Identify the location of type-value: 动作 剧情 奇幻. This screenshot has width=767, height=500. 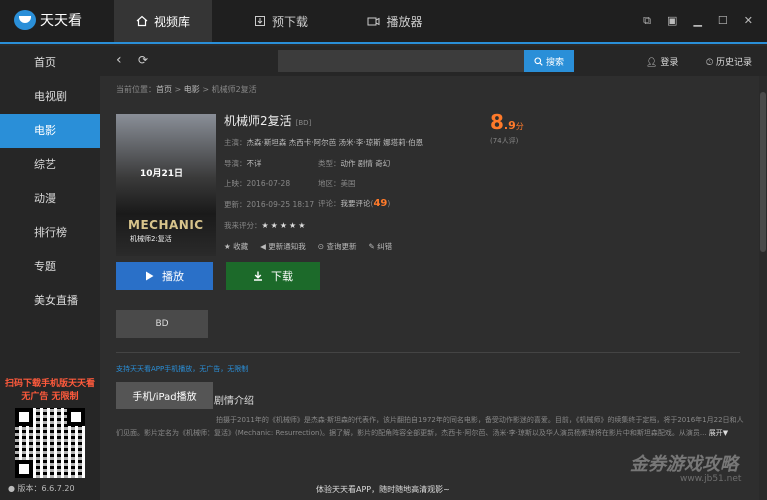
(366, 163).